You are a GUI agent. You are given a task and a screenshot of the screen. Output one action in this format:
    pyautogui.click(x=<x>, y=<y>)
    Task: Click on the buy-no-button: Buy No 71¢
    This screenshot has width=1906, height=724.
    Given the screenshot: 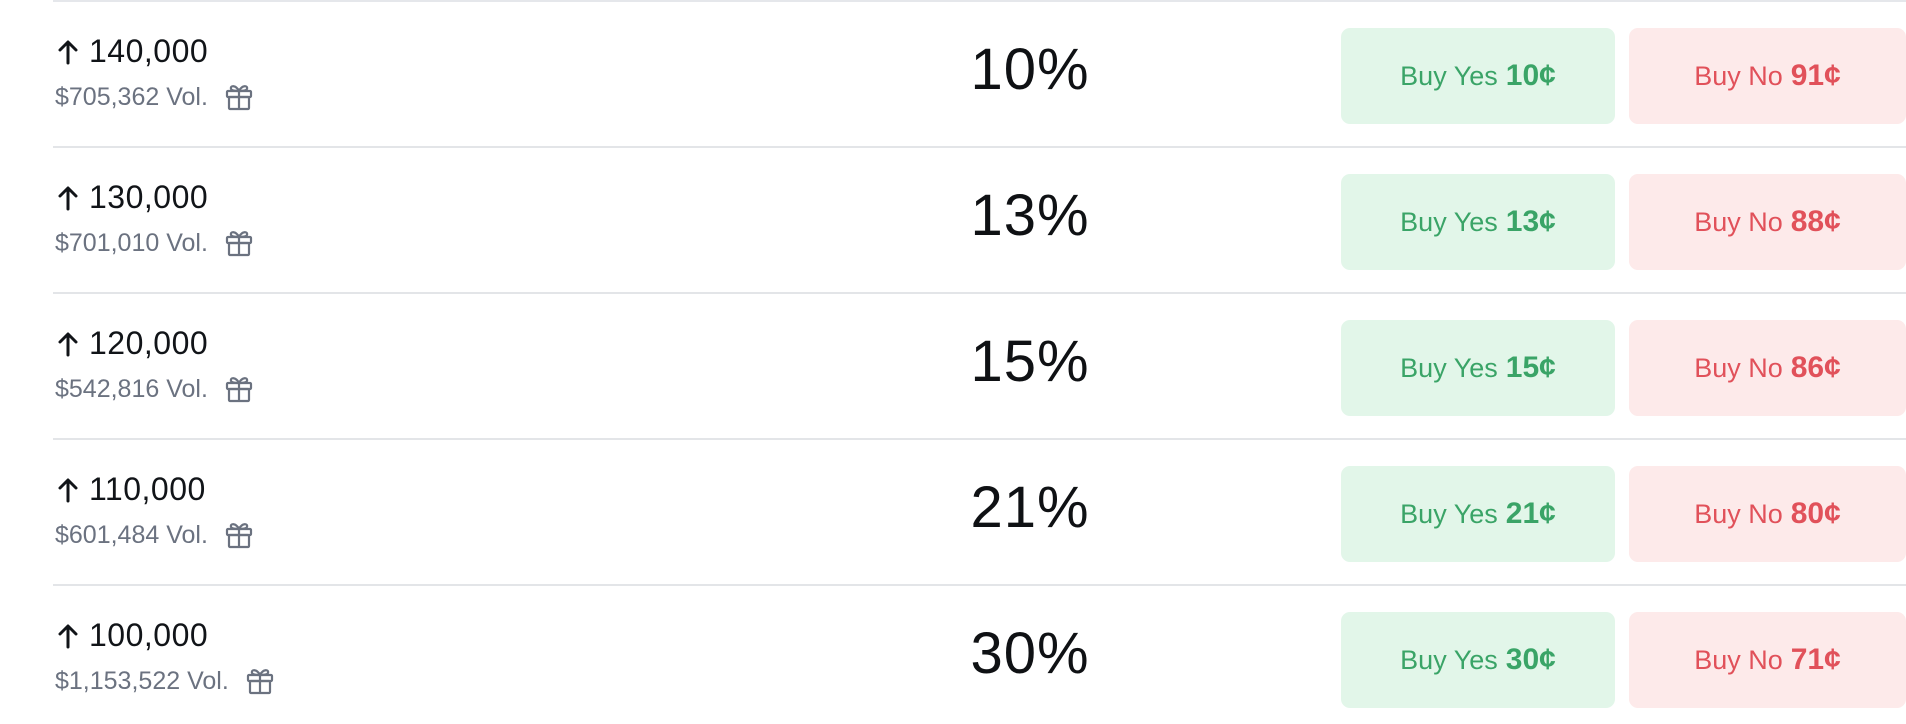 What is the action you would take?
    pyautogui.click(x=1767, y=660)
    